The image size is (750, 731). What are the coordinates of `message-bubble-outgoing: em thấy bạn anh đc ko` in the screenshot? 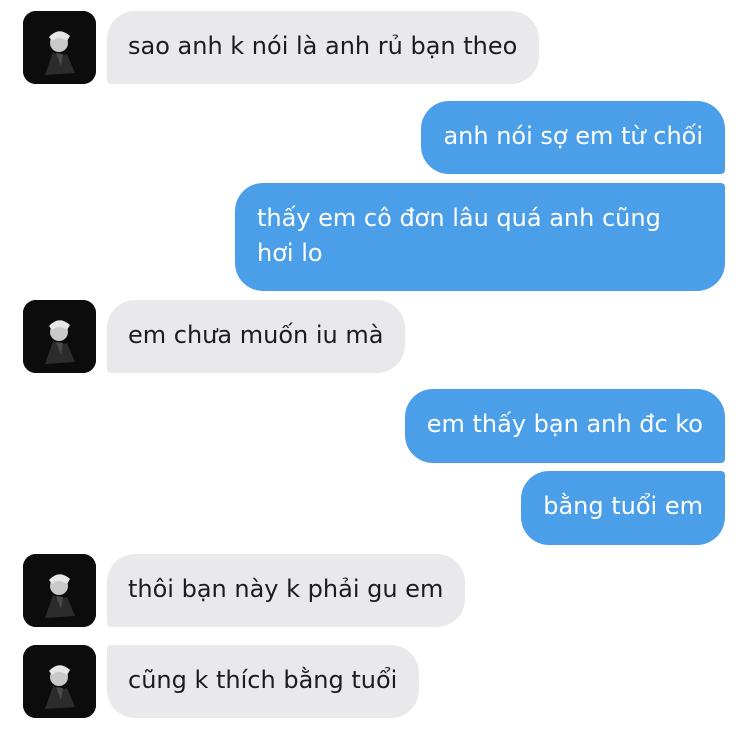 It's located at (564, 426).